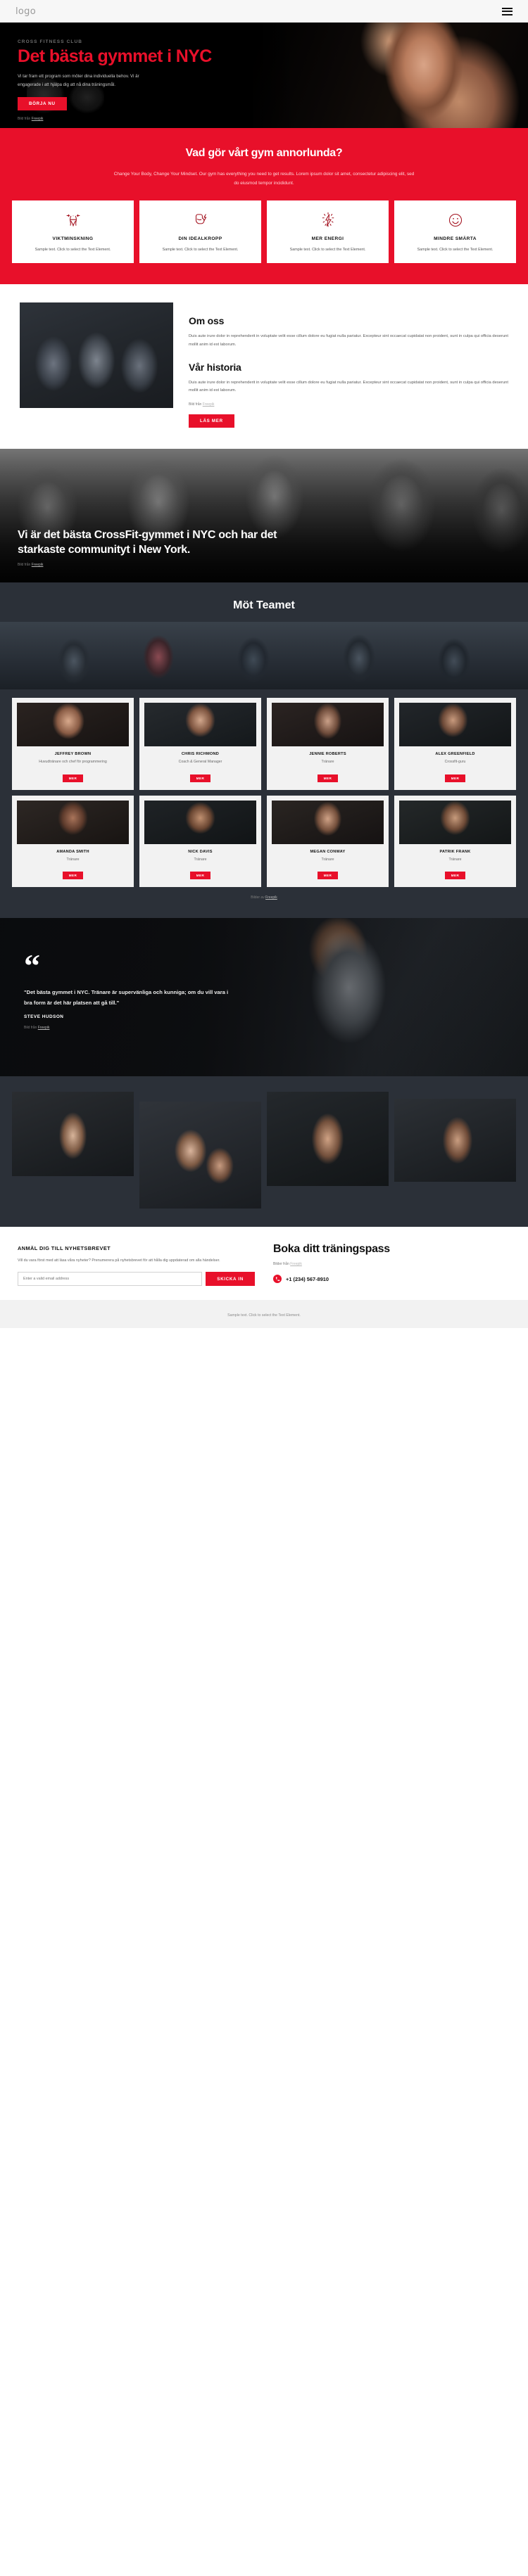 This screenshot has height=2576, width=528. What do you see at coordinates (455, 238) in the screenshot?
I see `feature-title: MINDRE SMÄRTA` at bounding box center [455, 238].